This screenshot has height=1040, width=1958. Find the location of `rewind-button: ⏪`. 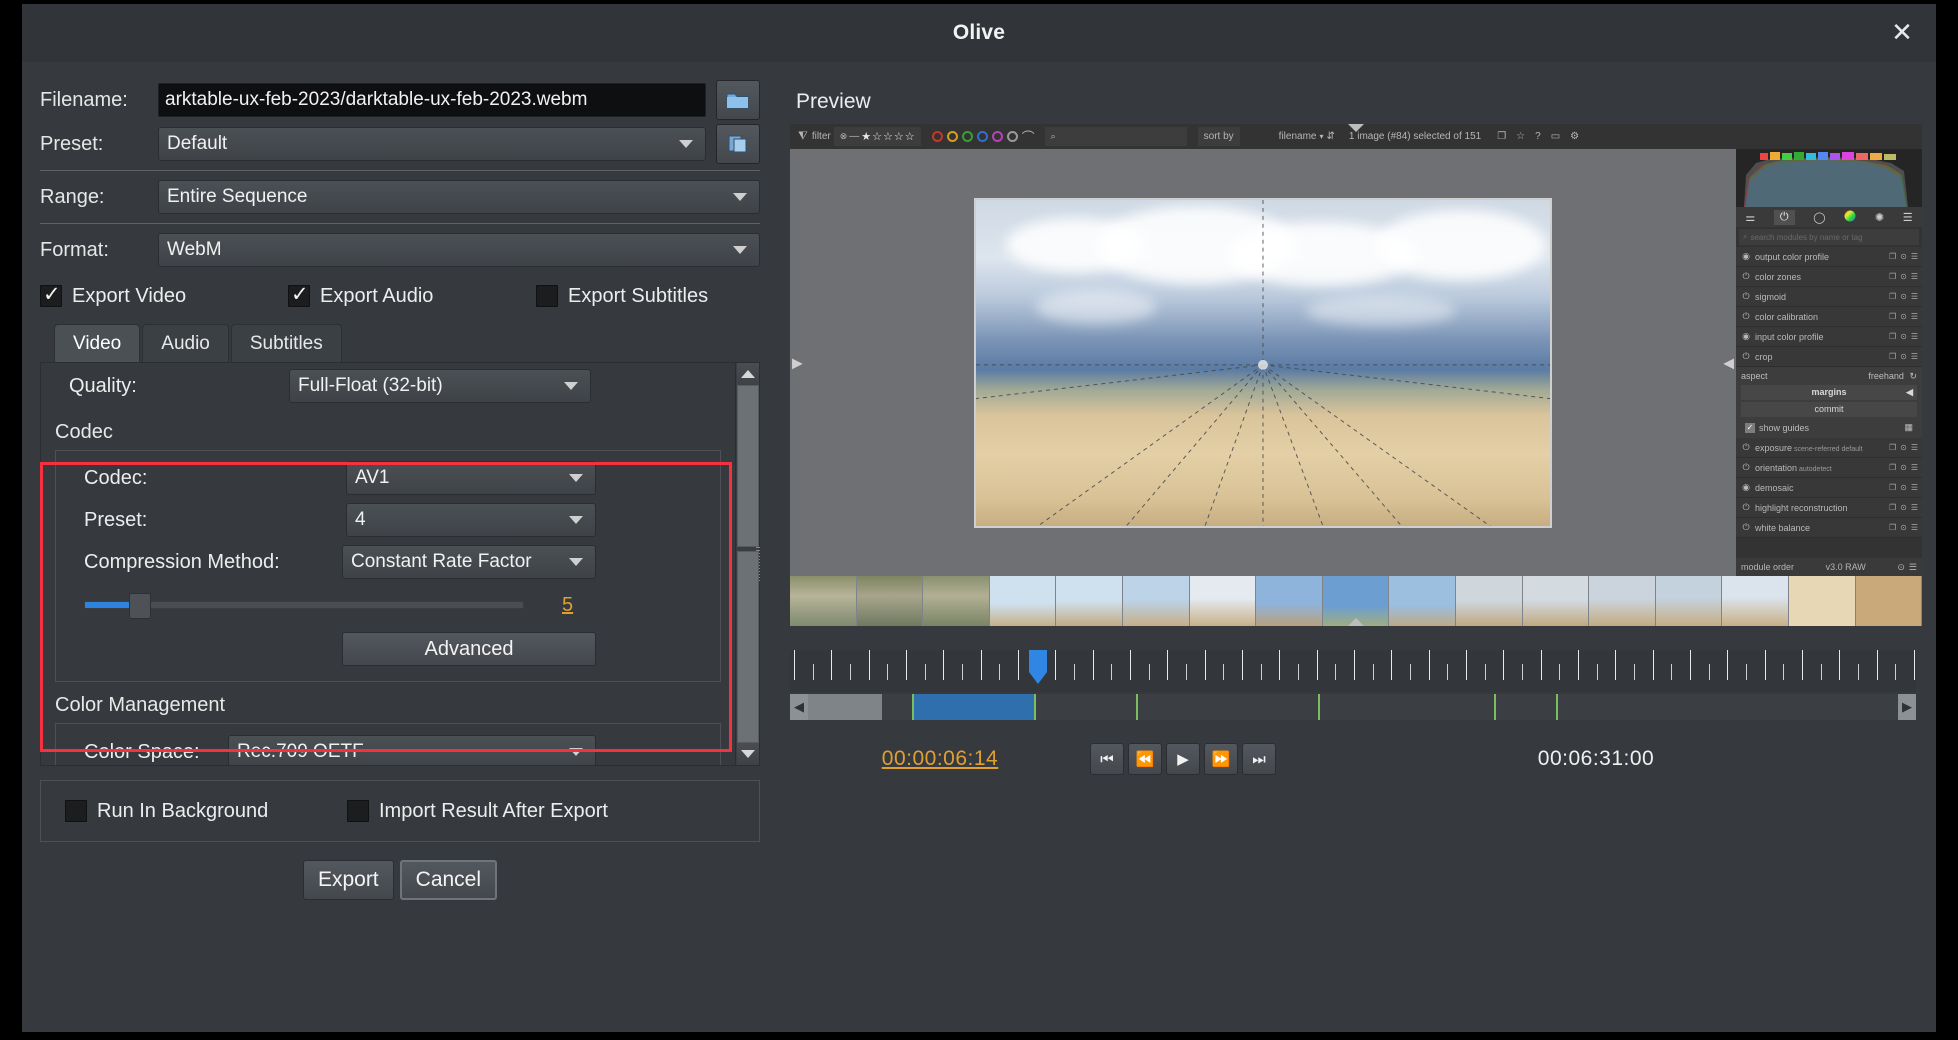

rewind-button: ⏪ is located at coordinates (1145, 759).